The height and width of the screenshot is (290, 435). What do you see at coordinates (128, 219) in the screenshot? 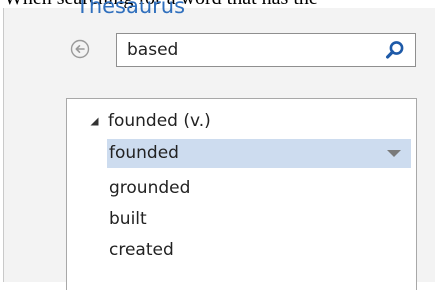
I see `synonym-label: built` at bounding box center [128, 219].